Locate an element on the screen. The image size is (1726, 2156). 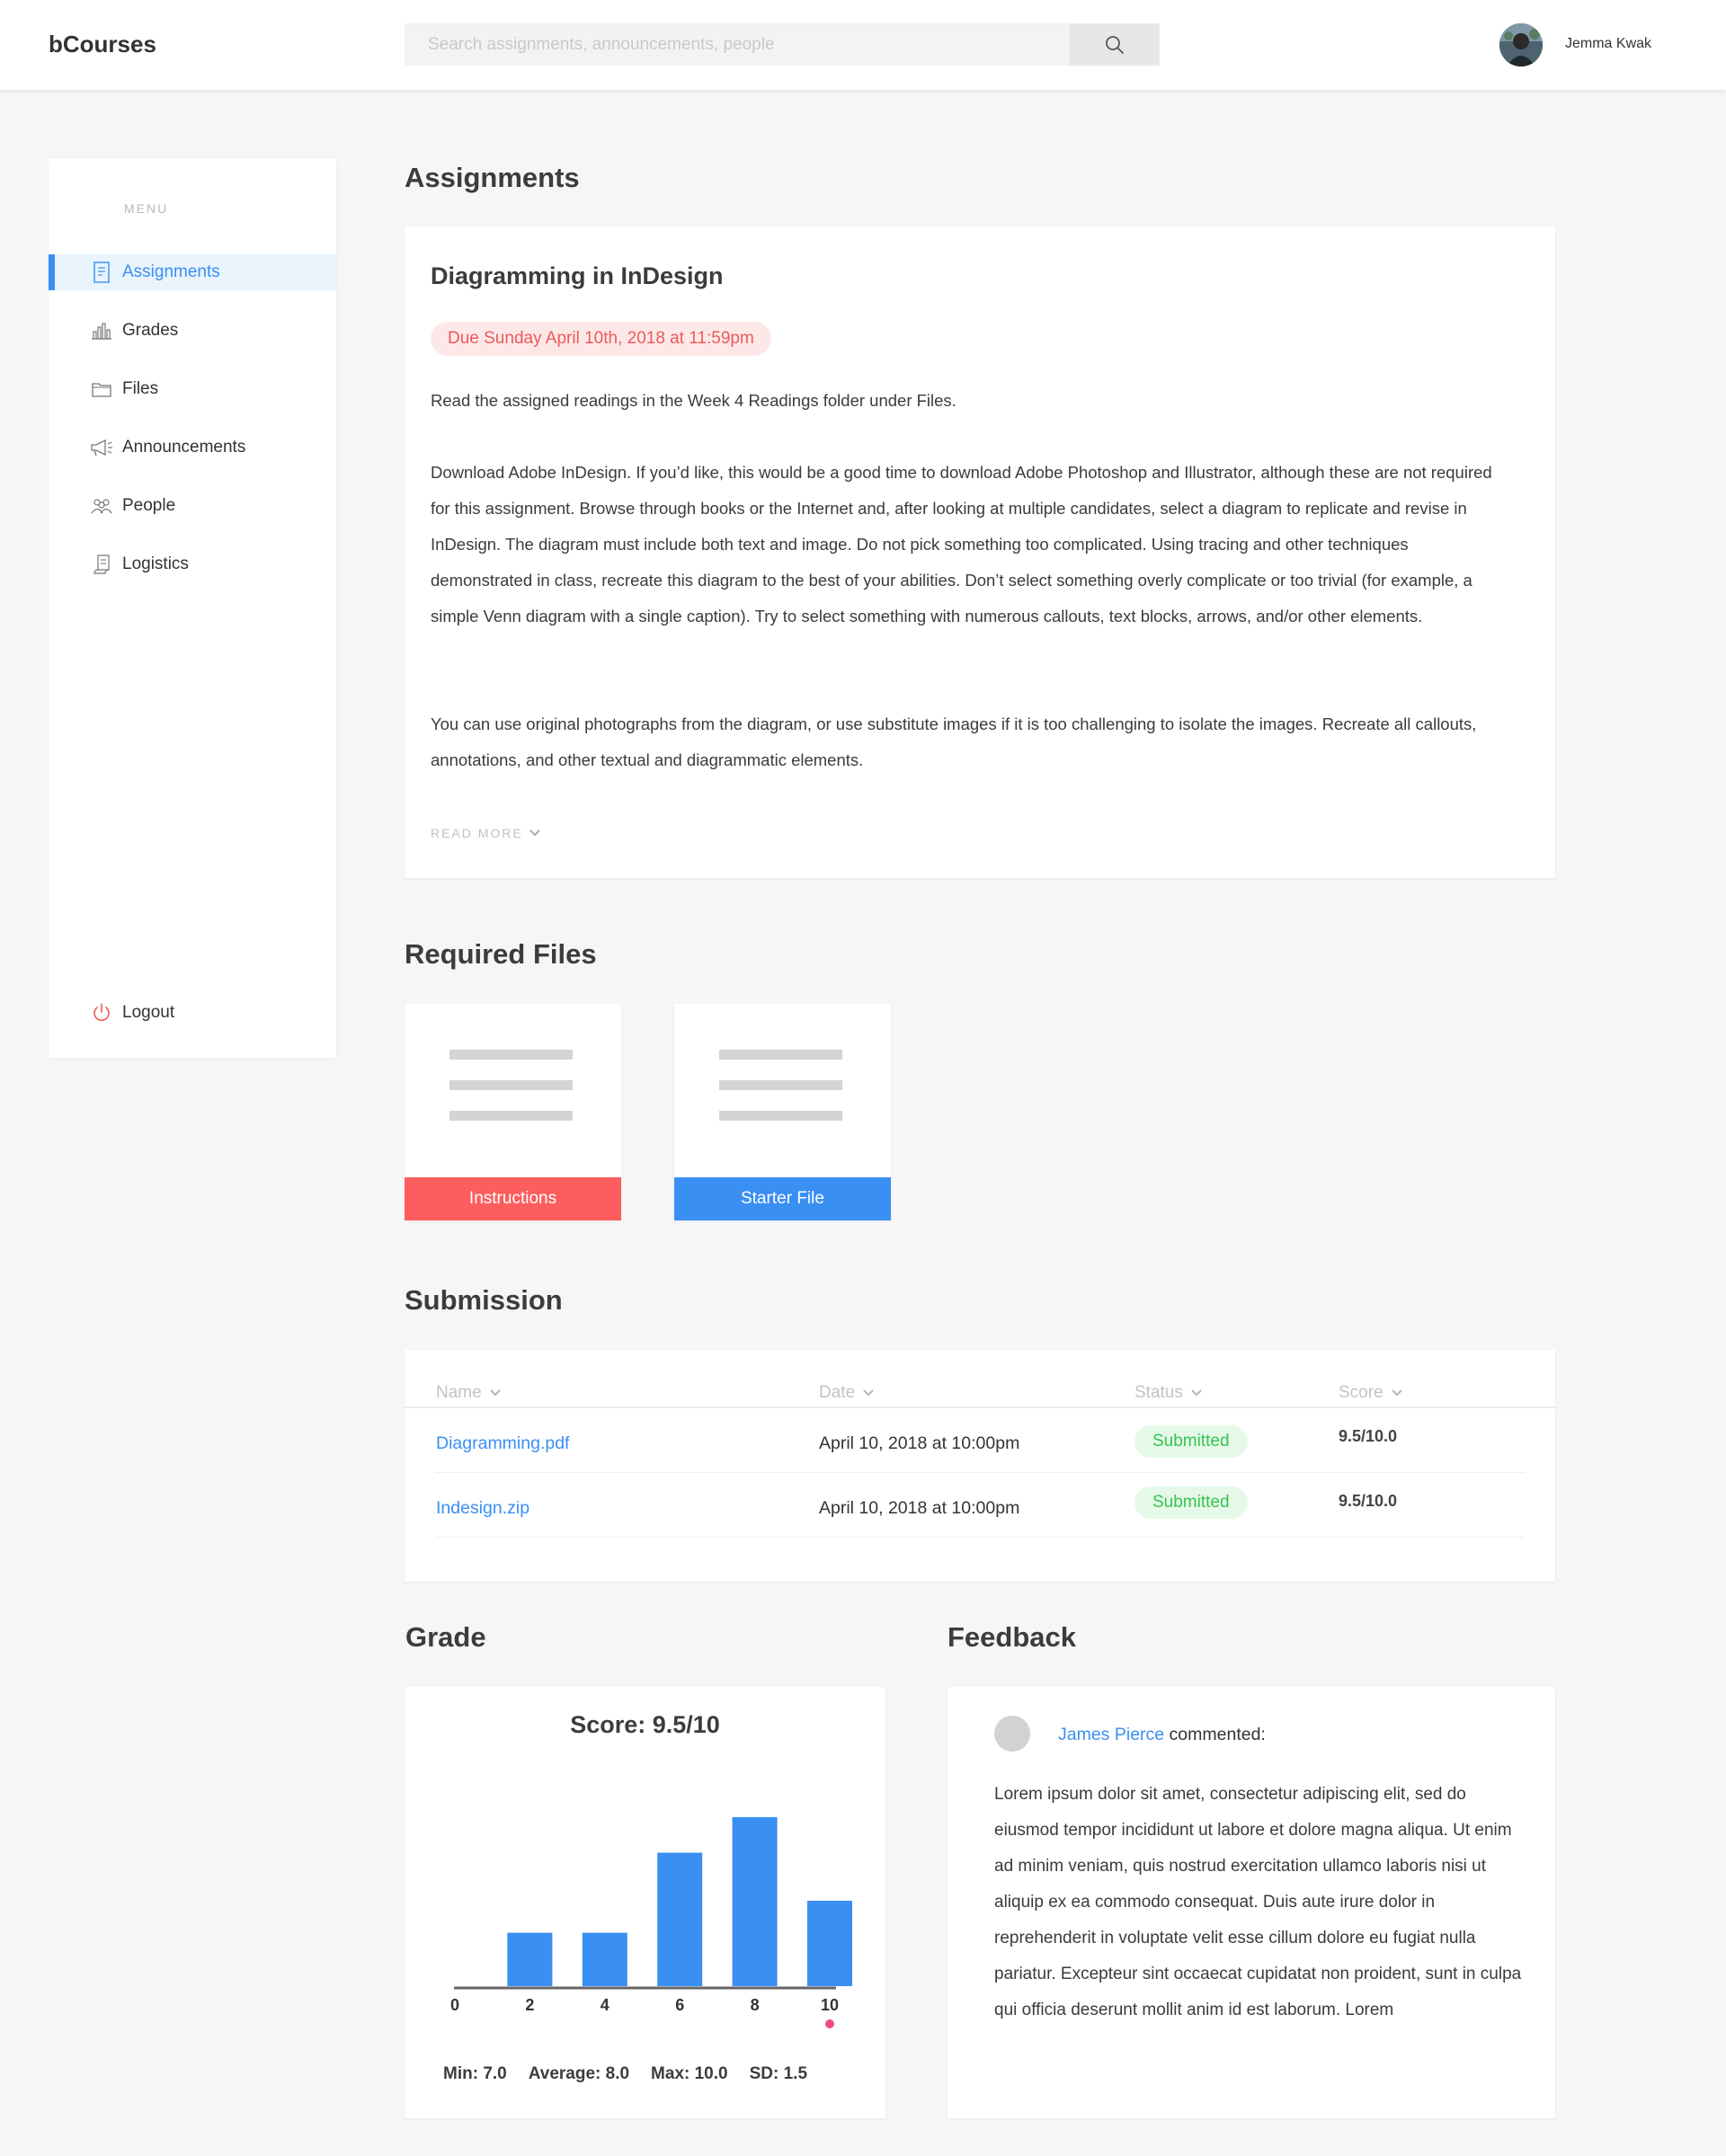
search-bar is located at coordinates (782, 45).